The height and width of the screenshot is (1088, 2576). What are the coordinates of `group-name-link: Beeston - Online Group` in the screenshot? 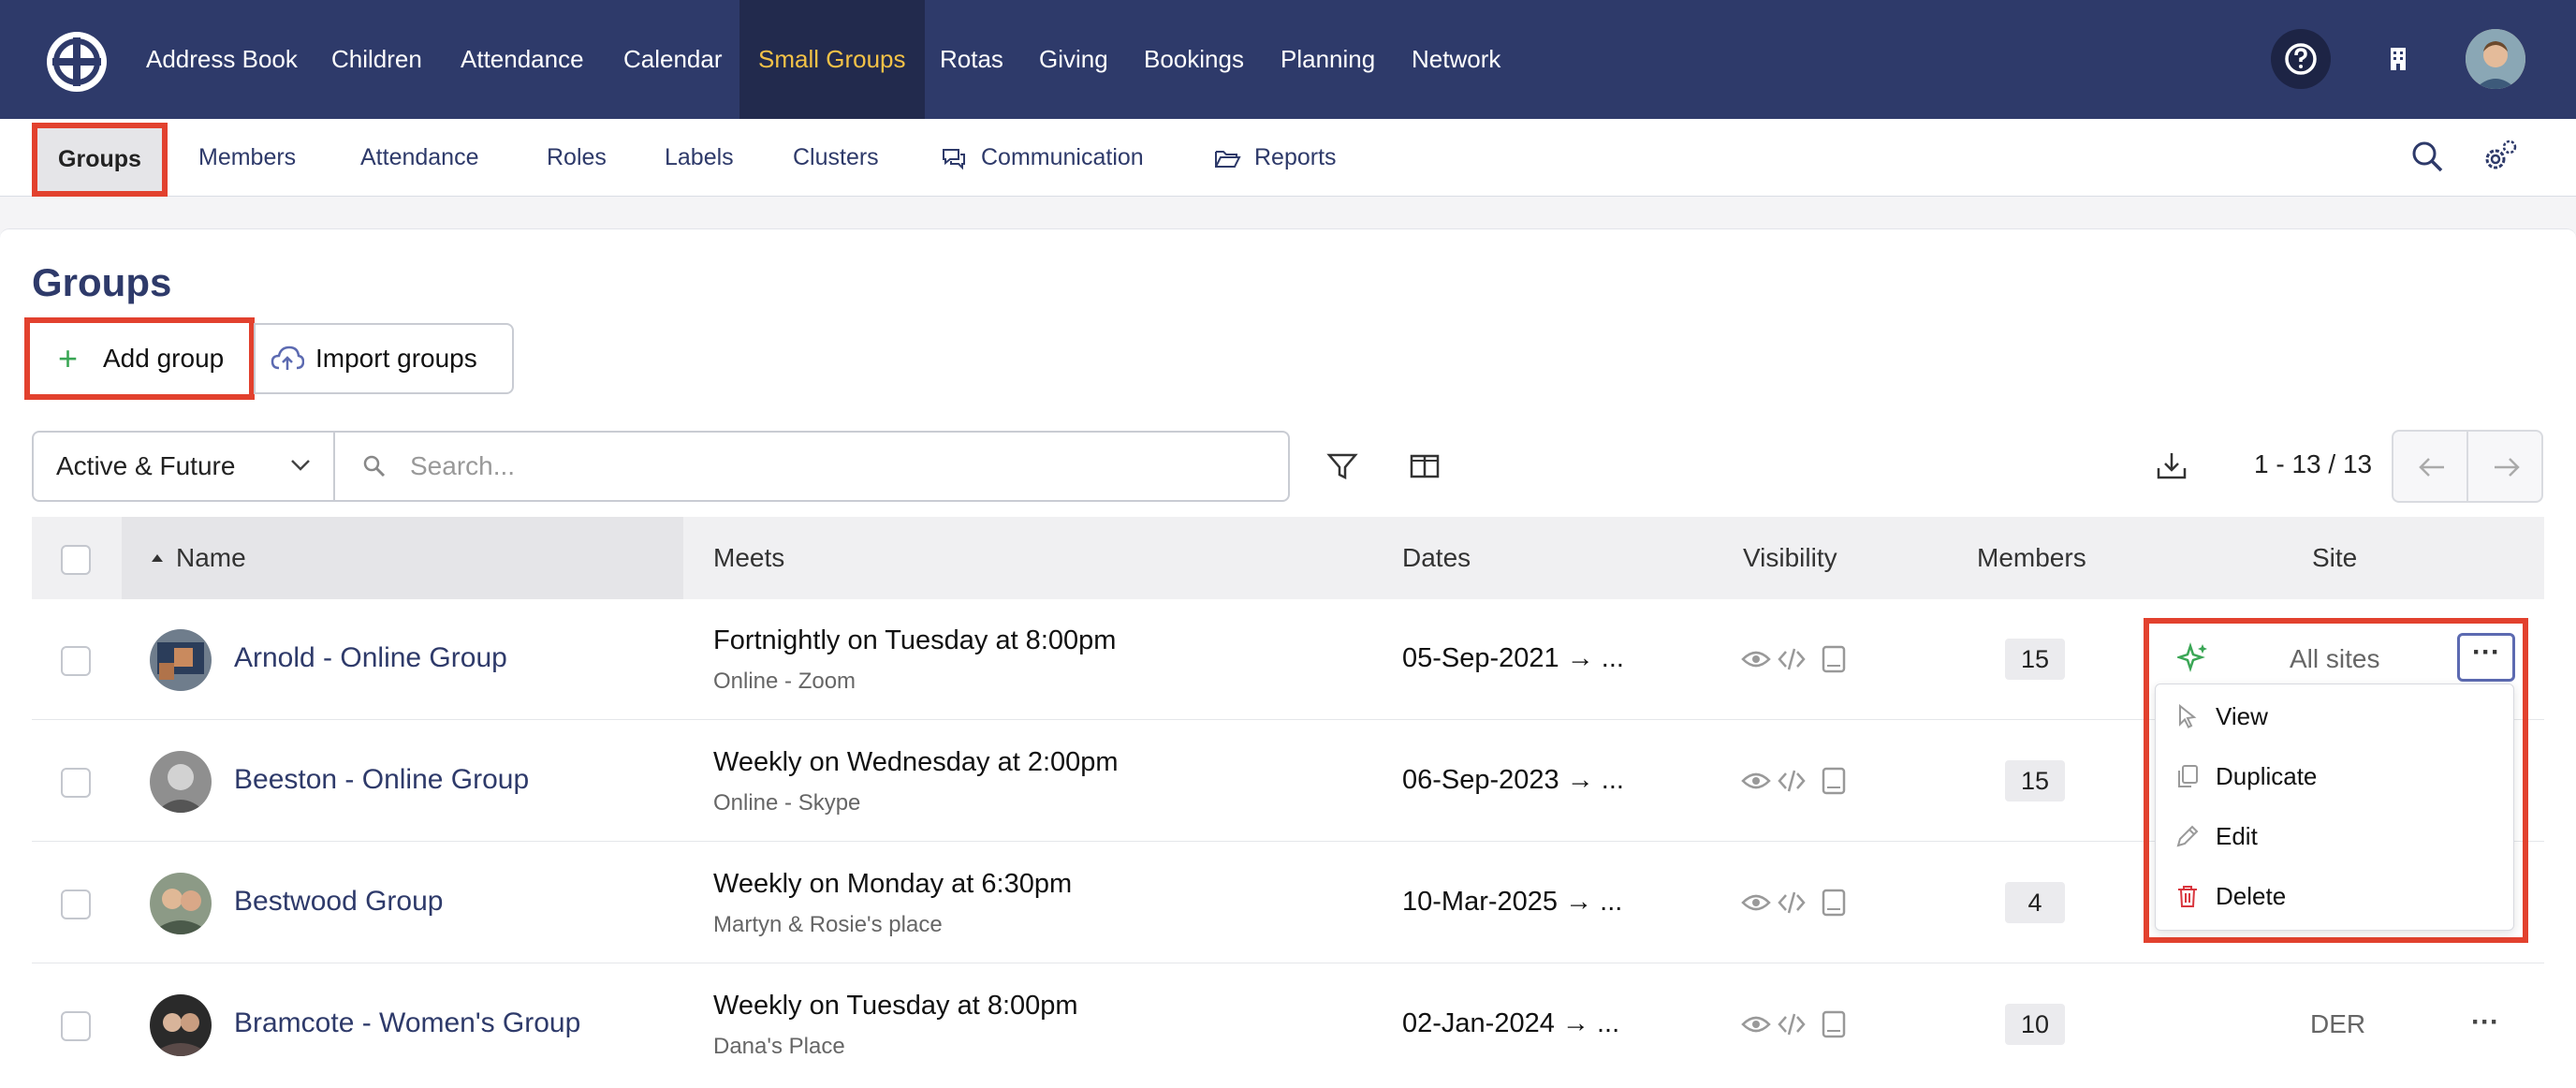 It's located at (381, 780).